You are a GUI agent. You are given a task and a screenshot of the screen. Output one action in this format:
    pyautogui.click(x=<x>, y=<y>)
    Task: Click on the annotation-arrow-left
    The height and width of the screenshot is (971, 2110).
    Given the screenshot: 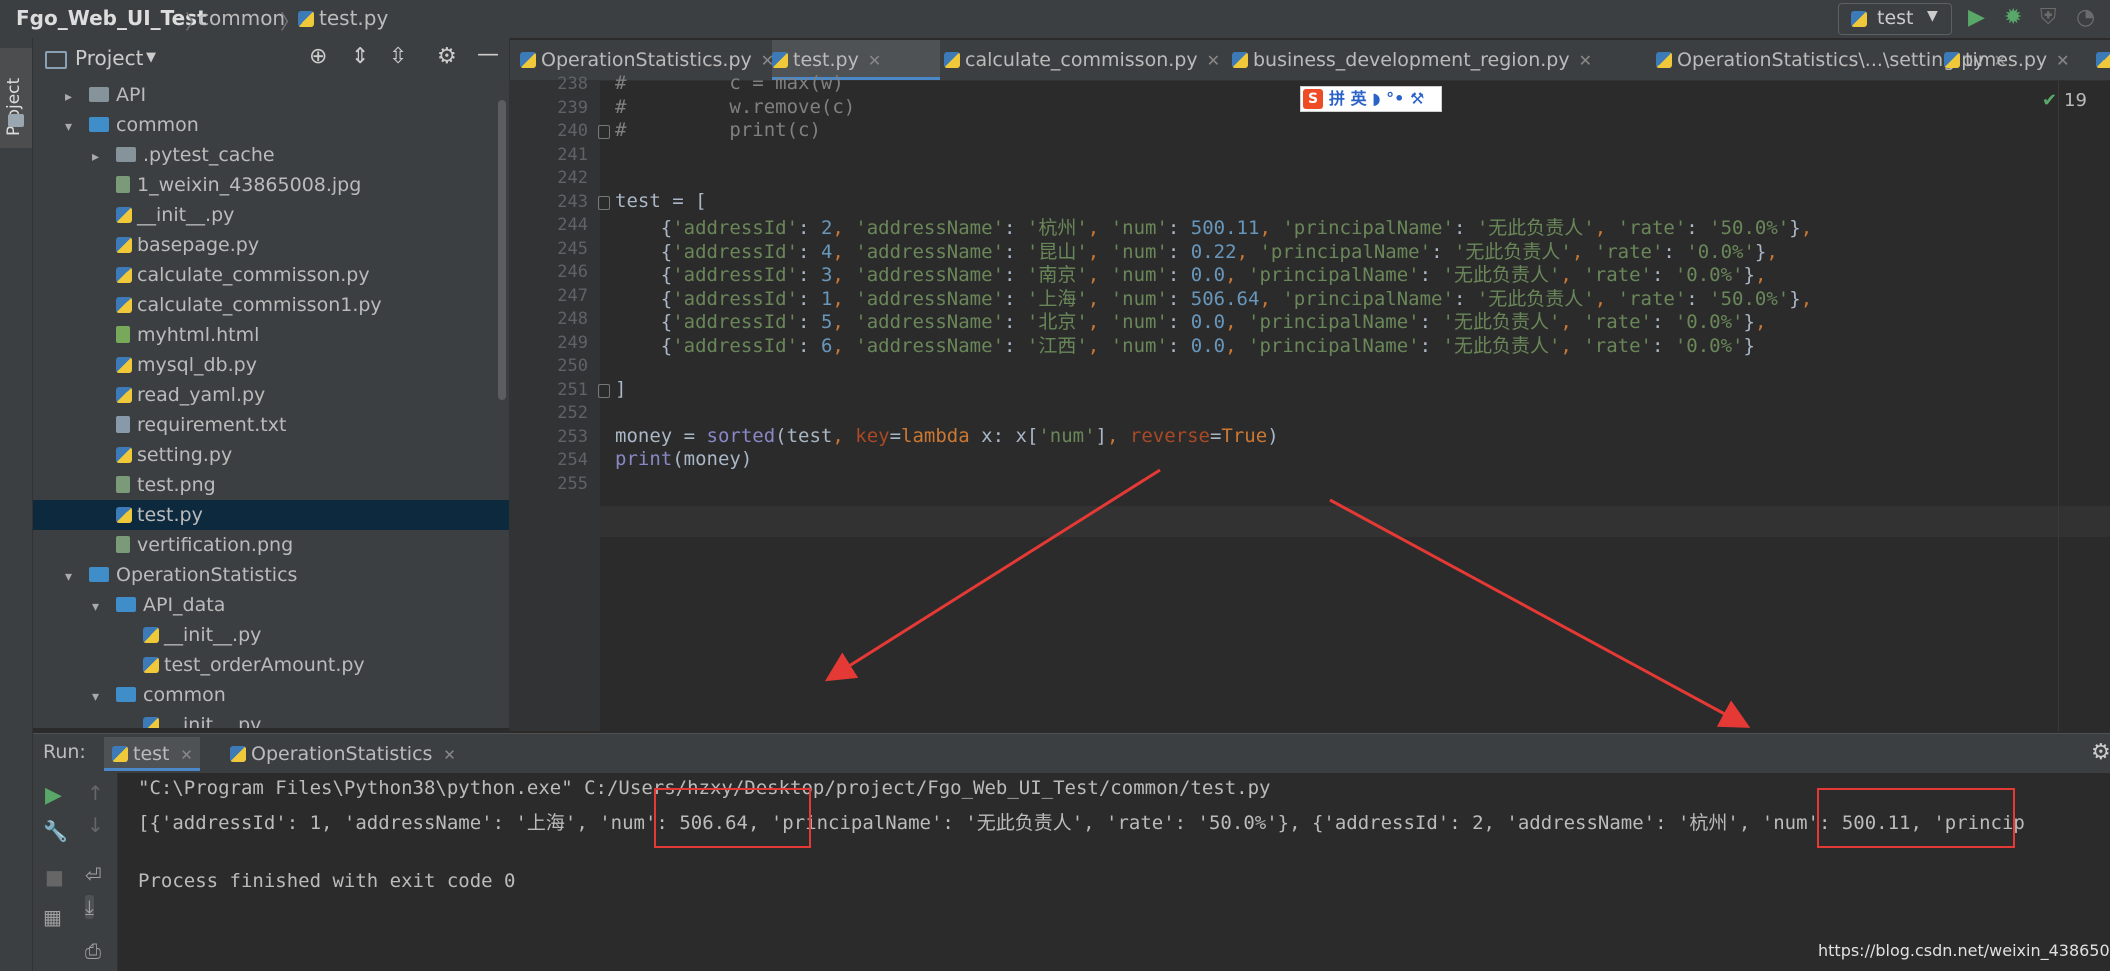 What is the action you would take?
    pyautogui.click(x=992, y=575)
    